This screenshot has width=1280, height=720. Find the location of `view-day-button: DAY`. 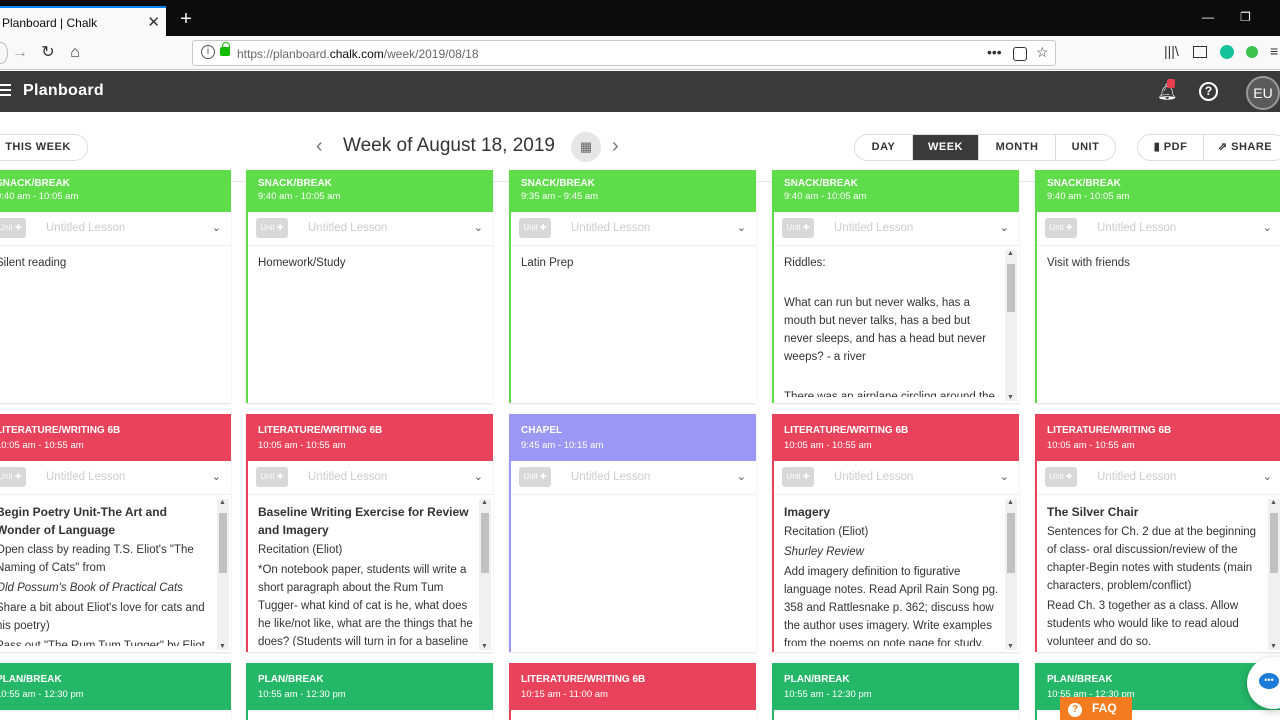

view-day-button: DAY is located at coordinates (884, 147).